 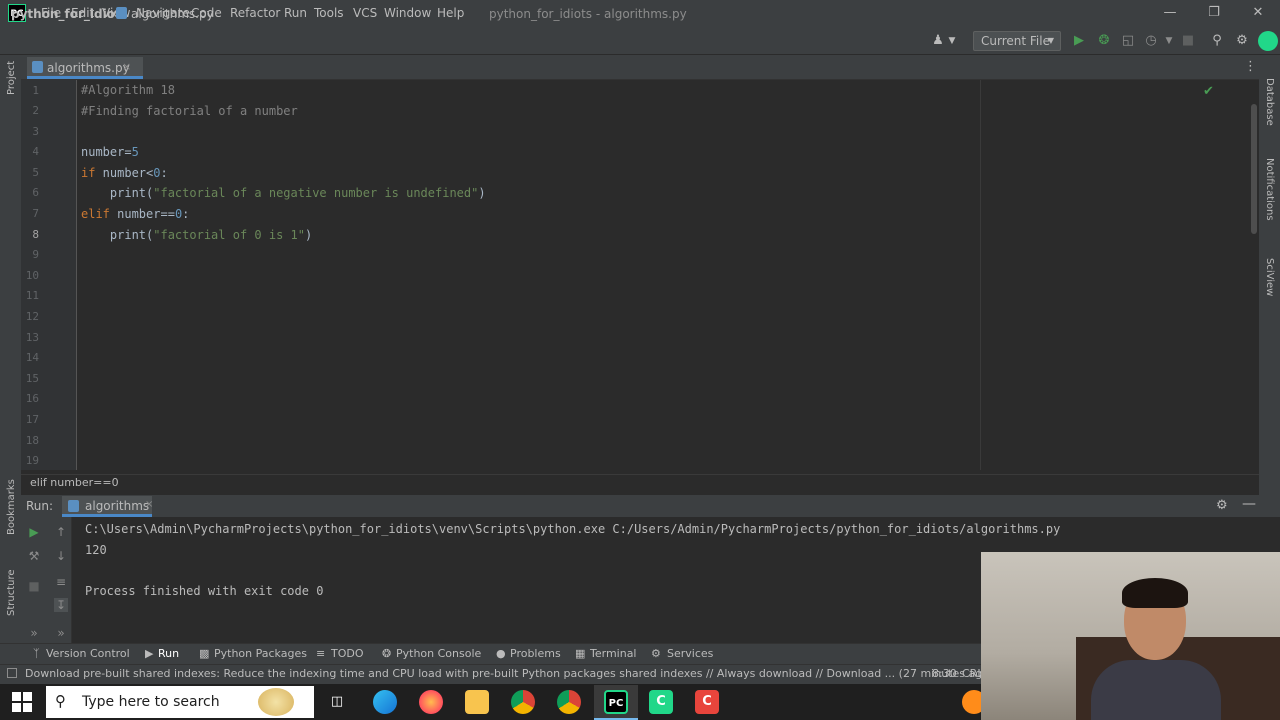 What do you see at coordinates (260, 653) in the screenshot?
I see `tool-python-packages: Python Packages` at bounding box center [260, 653].